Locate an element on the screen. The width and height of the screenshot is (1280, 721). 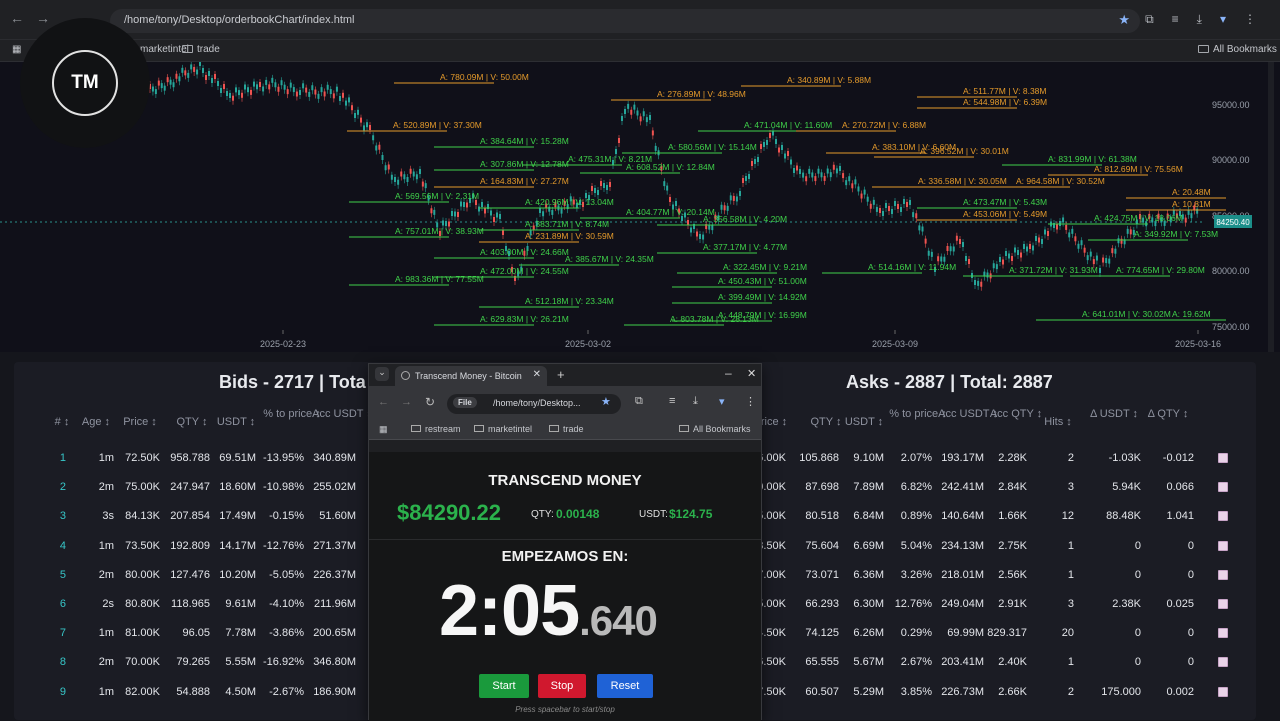
reload-icon: ↻ is located at coordinates (430, 402).